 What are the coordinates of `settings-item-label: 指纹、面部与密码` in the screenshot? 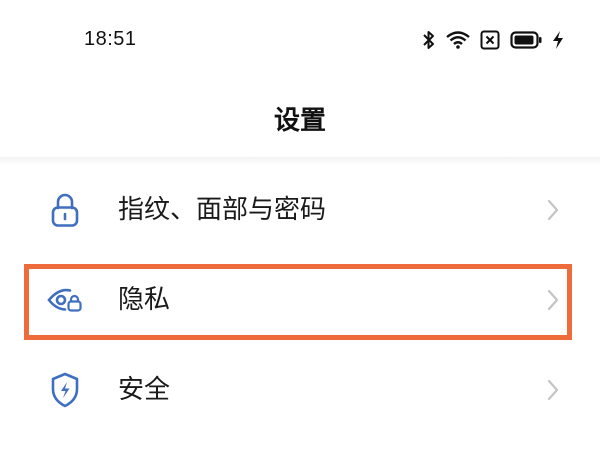 It's located at (222, 210).